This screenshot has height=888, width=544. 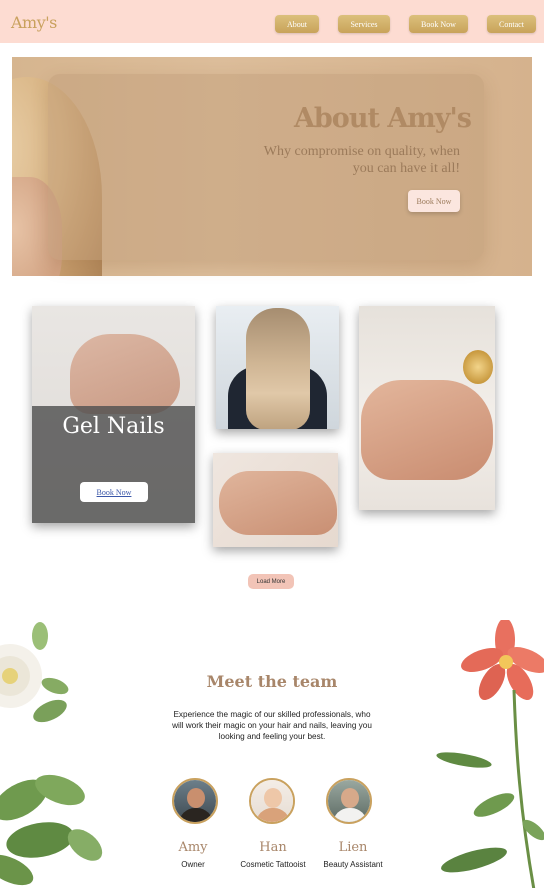 What do you see at coordinates (273, 864) in the screenshot?
I see `member-role-han: Cosmetic Tattooist` at bounding box center [273, 864].